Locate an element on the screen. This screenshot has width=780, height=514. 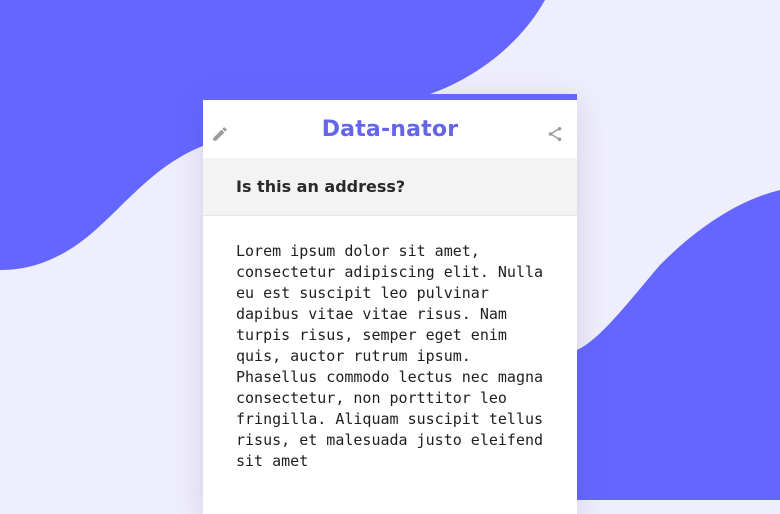
question-bar: Is this an address? is located at coordinates (390, 187).